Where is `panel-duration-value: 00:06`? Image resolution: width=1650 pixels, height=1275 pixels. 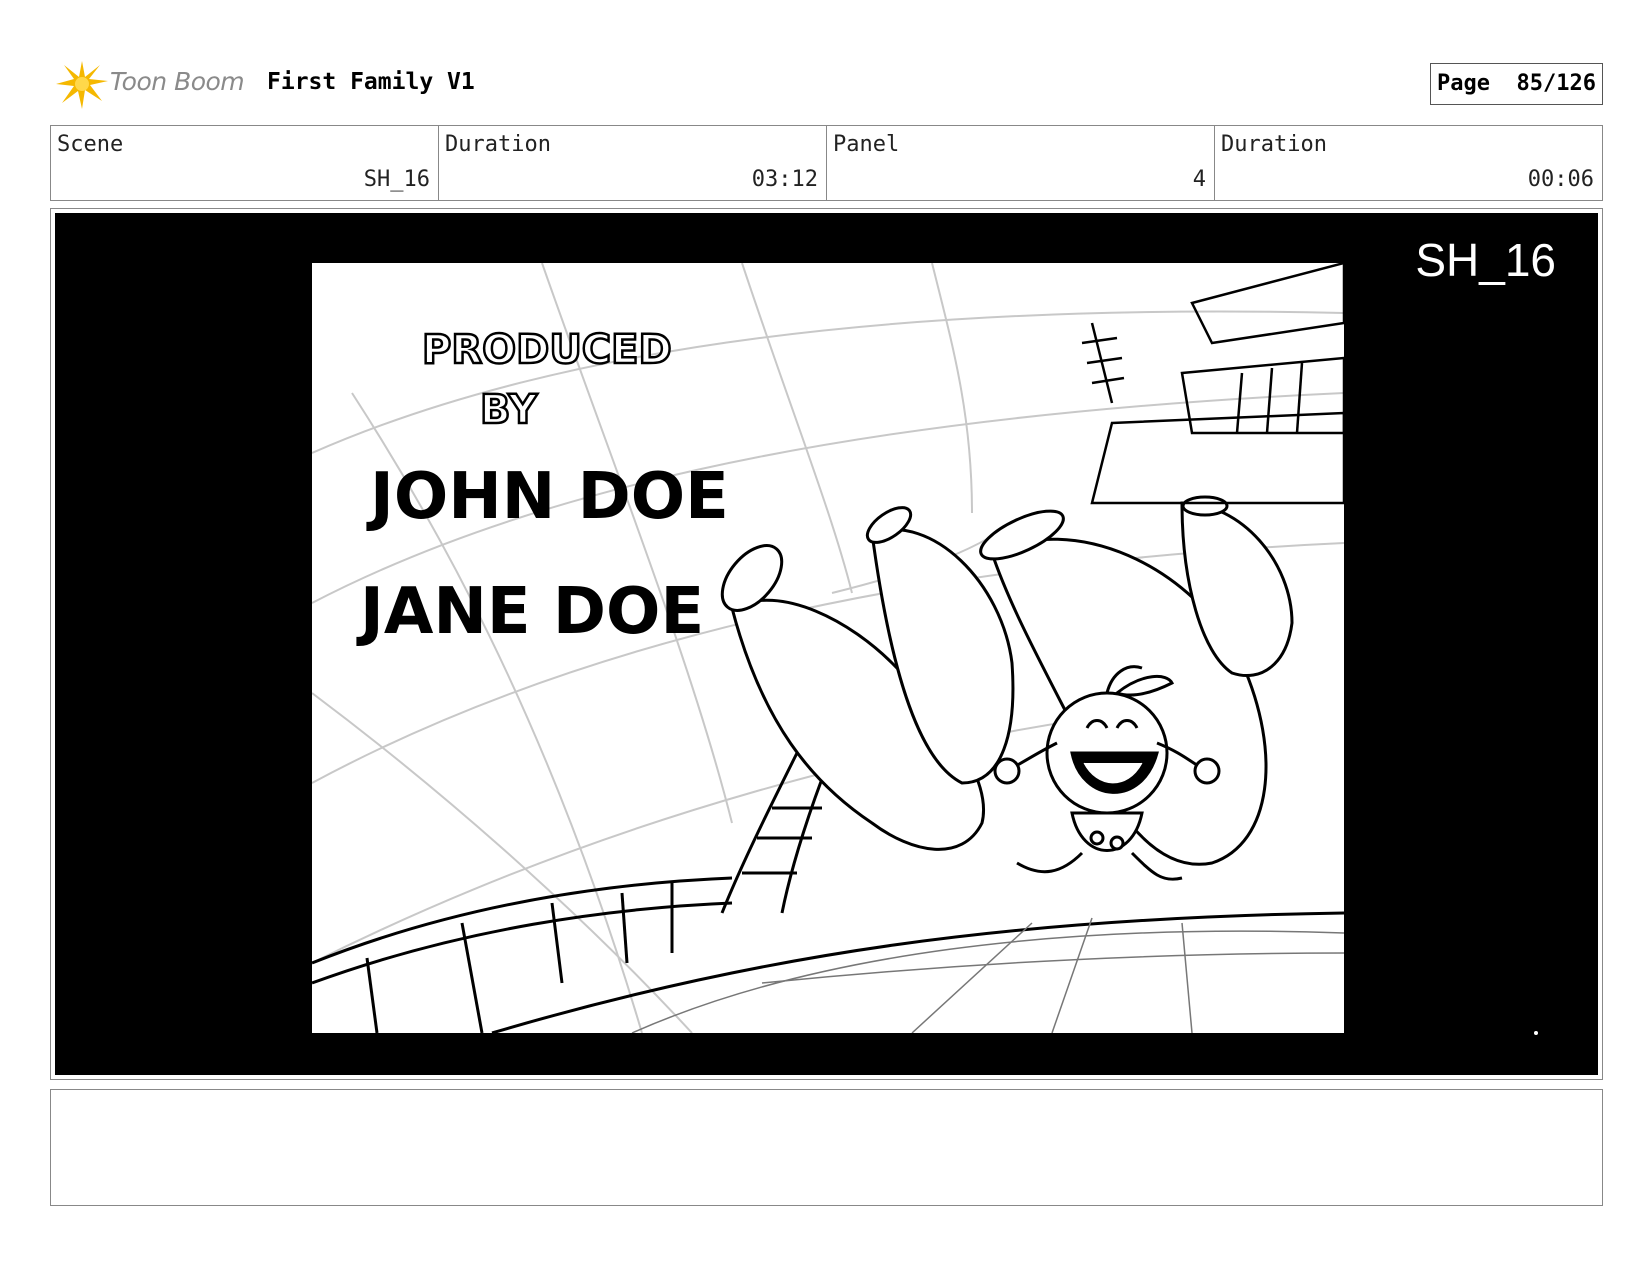 panel-duration-value: 00:06 is located at coordinates (1560, 179).